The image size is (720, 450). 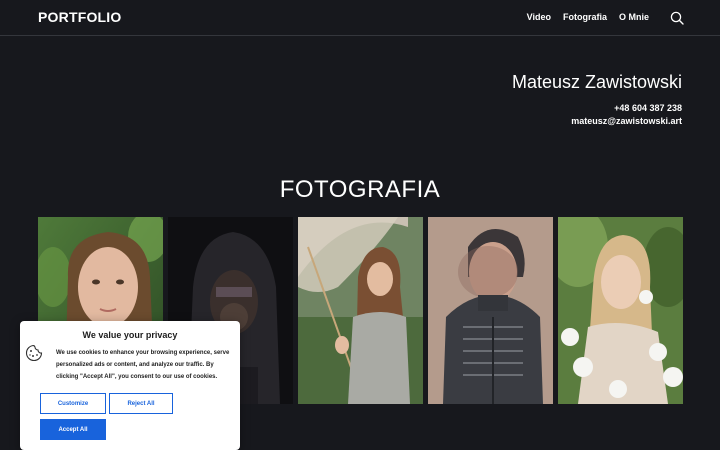 What do you see at coordinates (597, 108) in the screenshot?
I see `contact-phone: +48 604 387 238` at bounding box center [597, 108].